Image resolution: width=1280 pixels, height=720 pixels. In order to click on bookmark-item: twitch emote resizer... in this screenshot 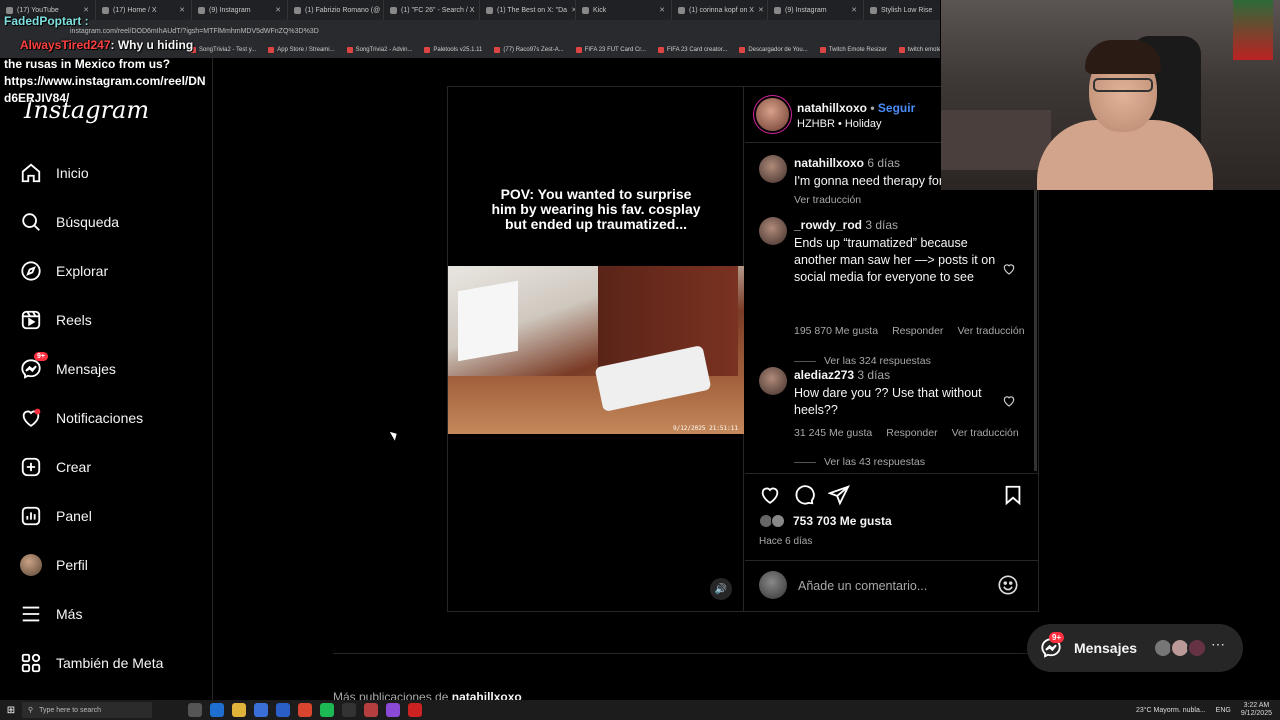, I will do `click(919, 50)`.